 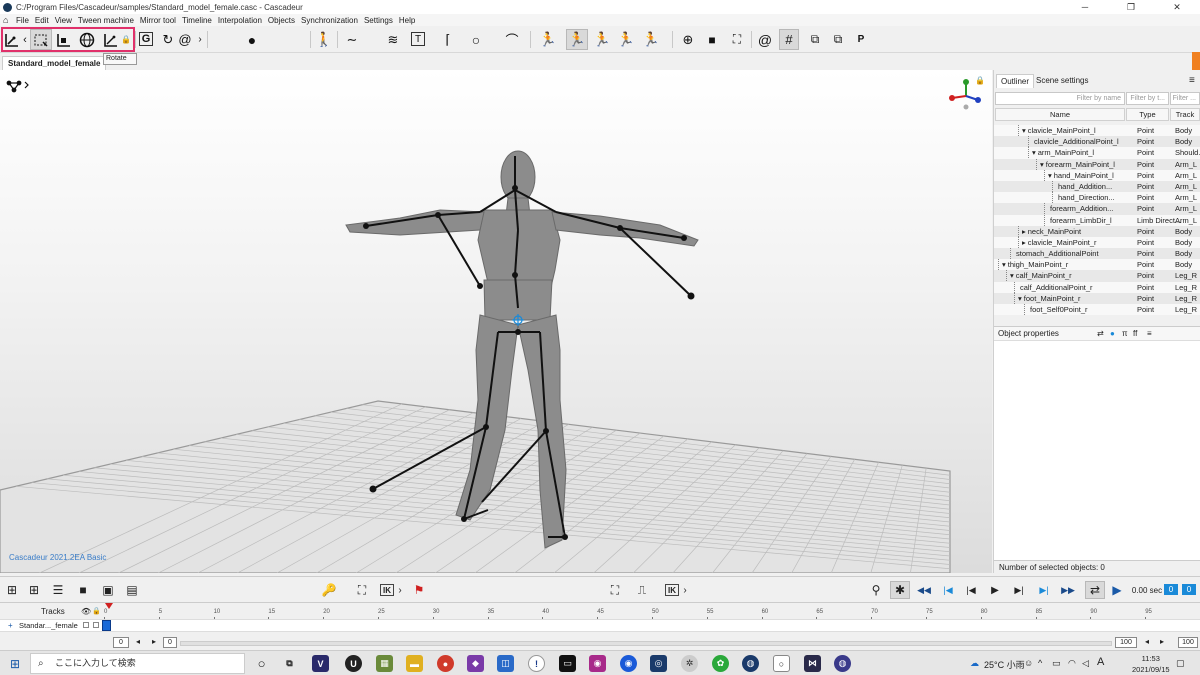 I want to click on loop-icon: ⇄, so click(x=1095, y=590).